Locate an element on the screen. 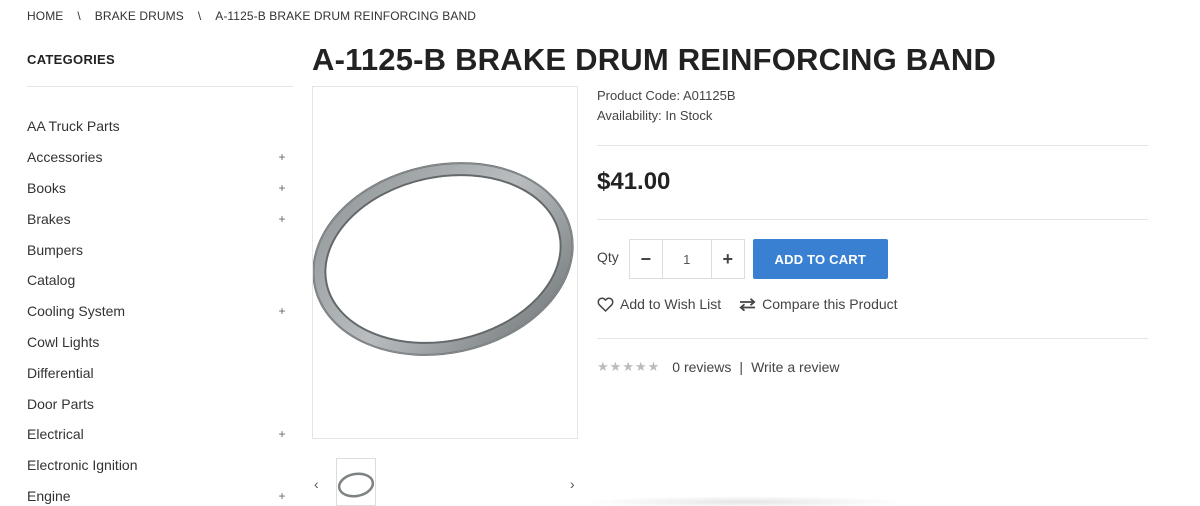 The image size is (1200, 506). category-label: Catalog is located at coordinates (51, 280).